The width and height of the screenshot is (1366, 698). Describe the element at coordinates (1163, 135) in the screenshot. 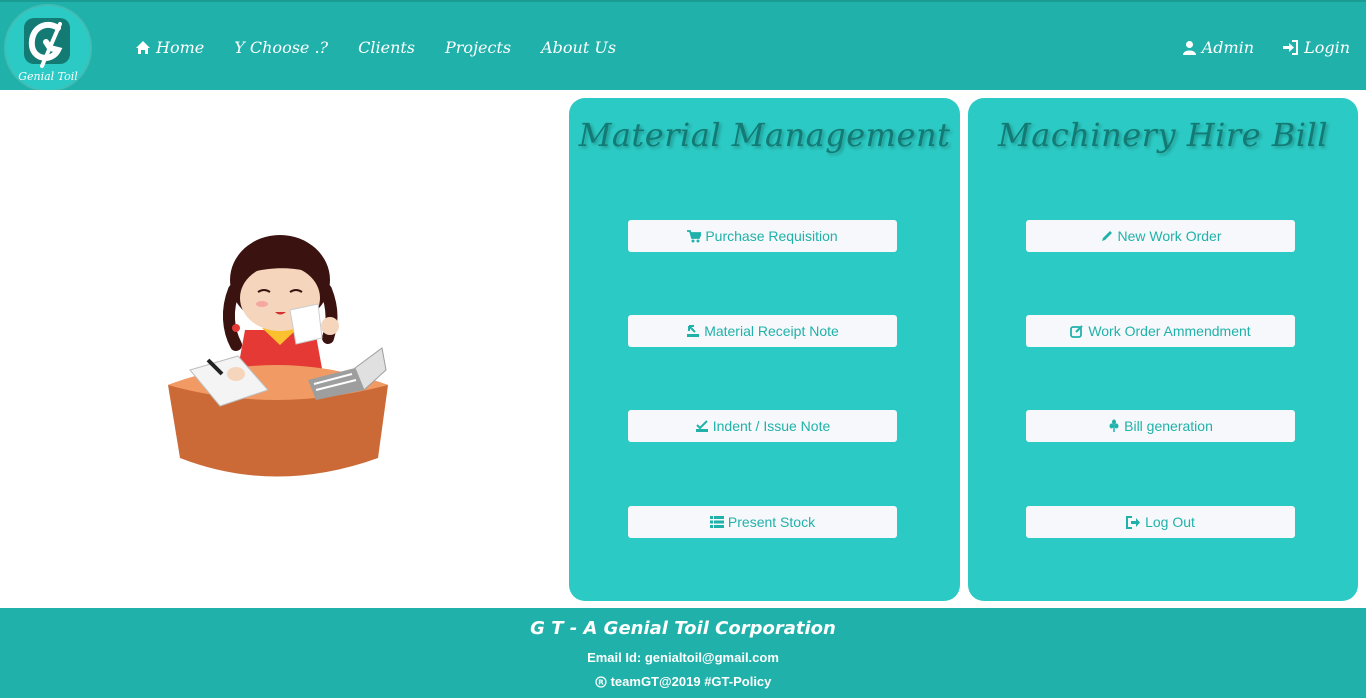

I see `machinery-hire-bill-title: Machinery Hire Bill` at that location.